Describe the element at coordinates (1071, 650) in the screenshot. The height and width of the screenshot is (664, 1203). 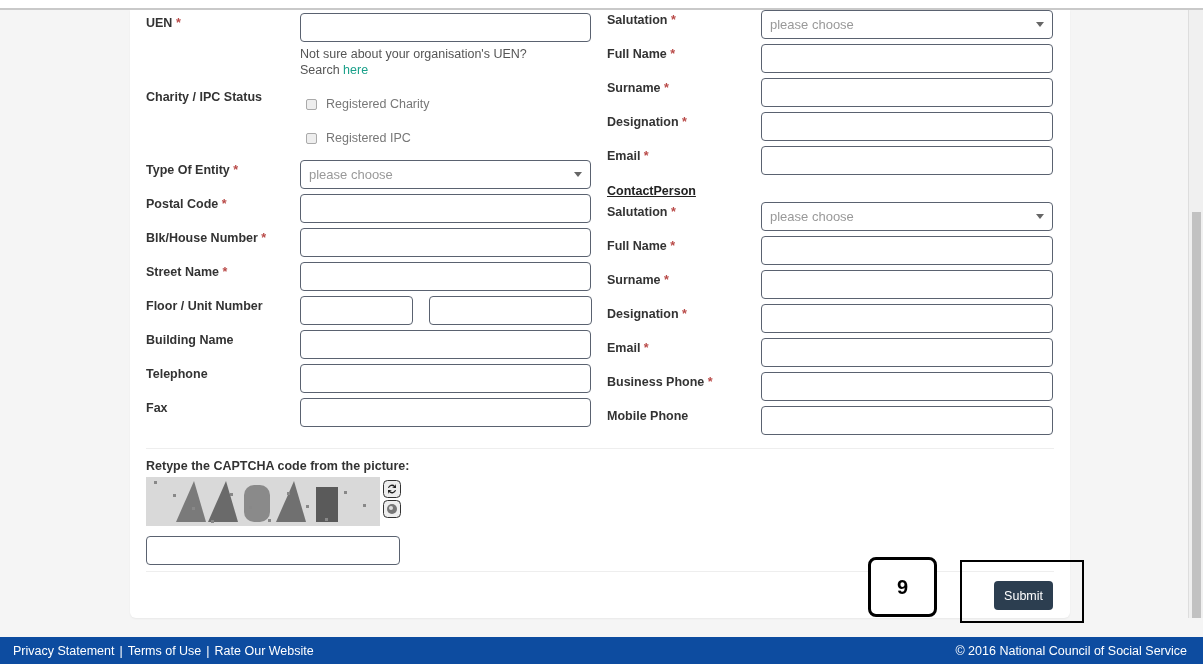
I see `copyright-text: © 2016 National Council of Social Service` at that location.